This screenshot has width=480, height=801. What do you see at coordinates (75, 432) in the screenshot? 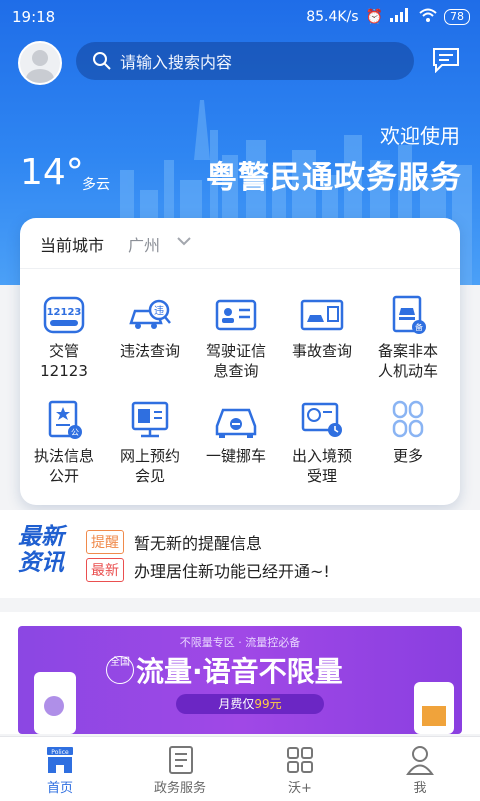
I see `svg-text: 公` at bounding box center [75, 432].